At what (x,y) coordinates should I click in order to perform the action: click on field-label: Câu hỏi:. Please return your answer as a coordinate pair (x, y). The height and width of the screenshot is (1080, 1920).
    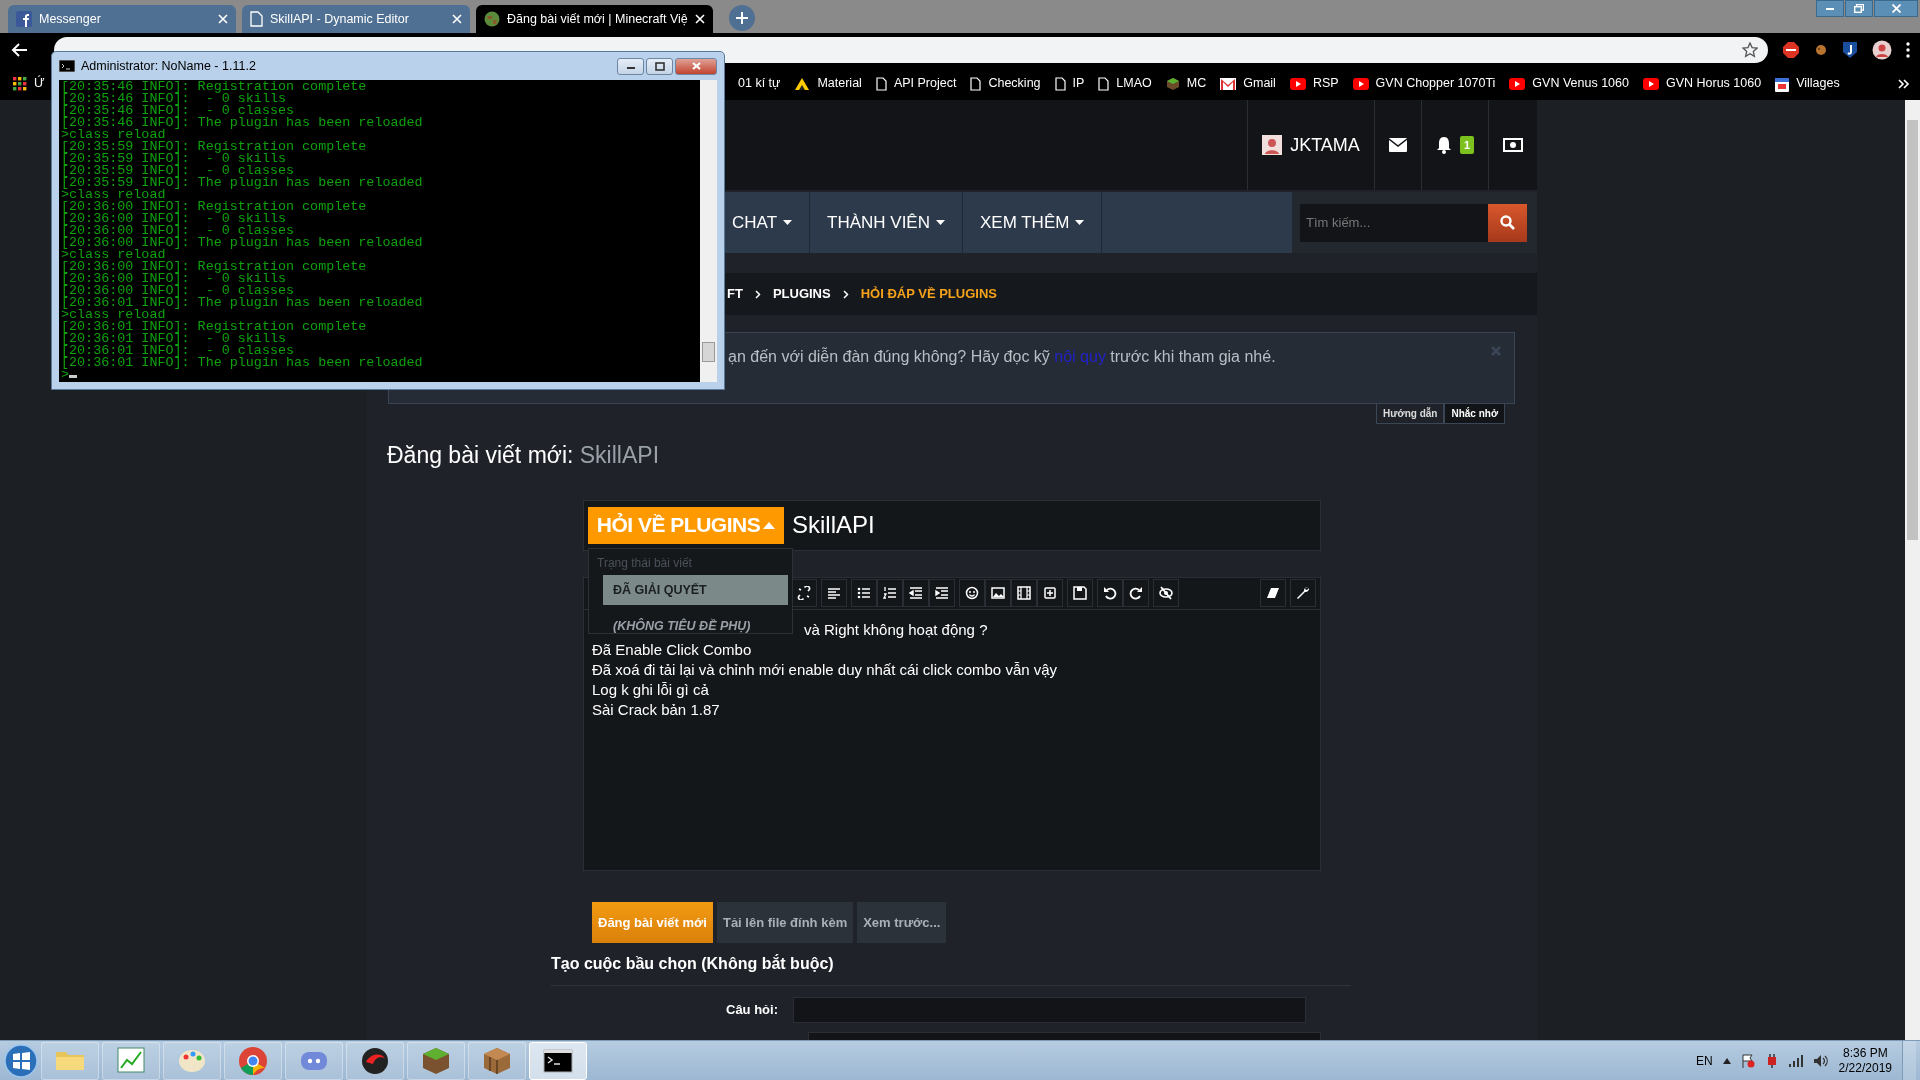
    Looking at the image, I should click on (752, 1010).